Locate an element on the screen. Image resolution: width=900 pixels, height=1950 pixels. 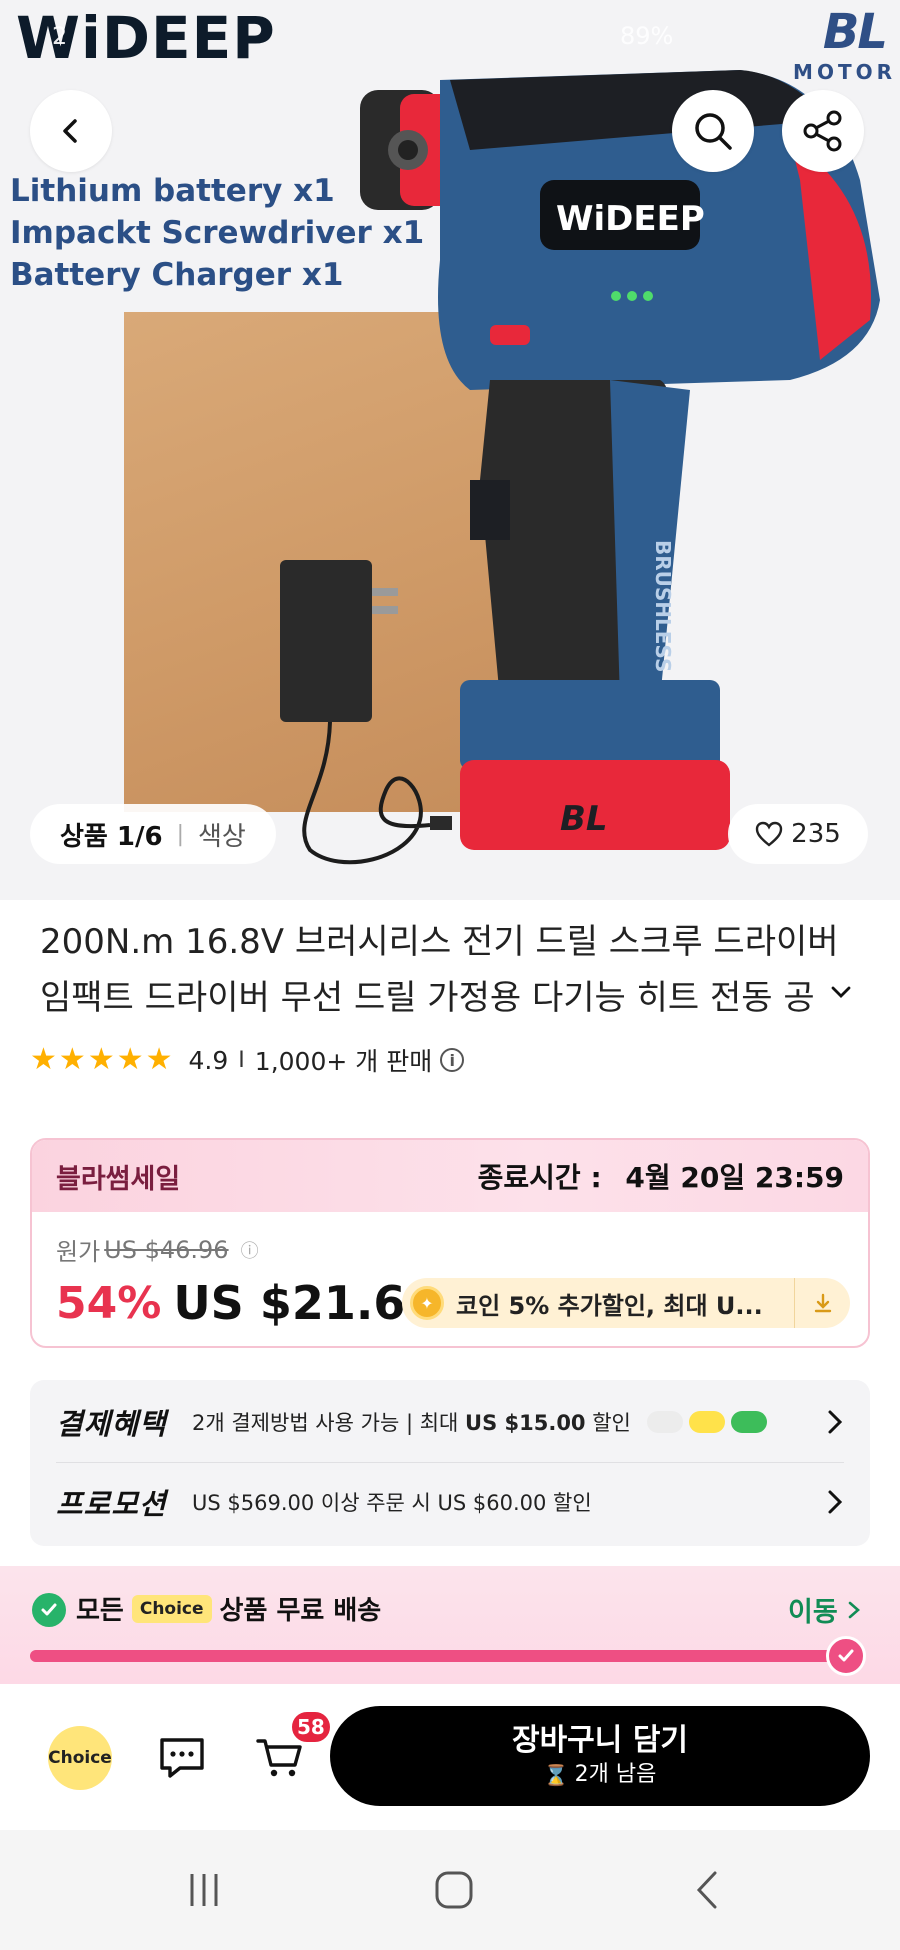
info-icon: i is located at coordinates (452, 1060).